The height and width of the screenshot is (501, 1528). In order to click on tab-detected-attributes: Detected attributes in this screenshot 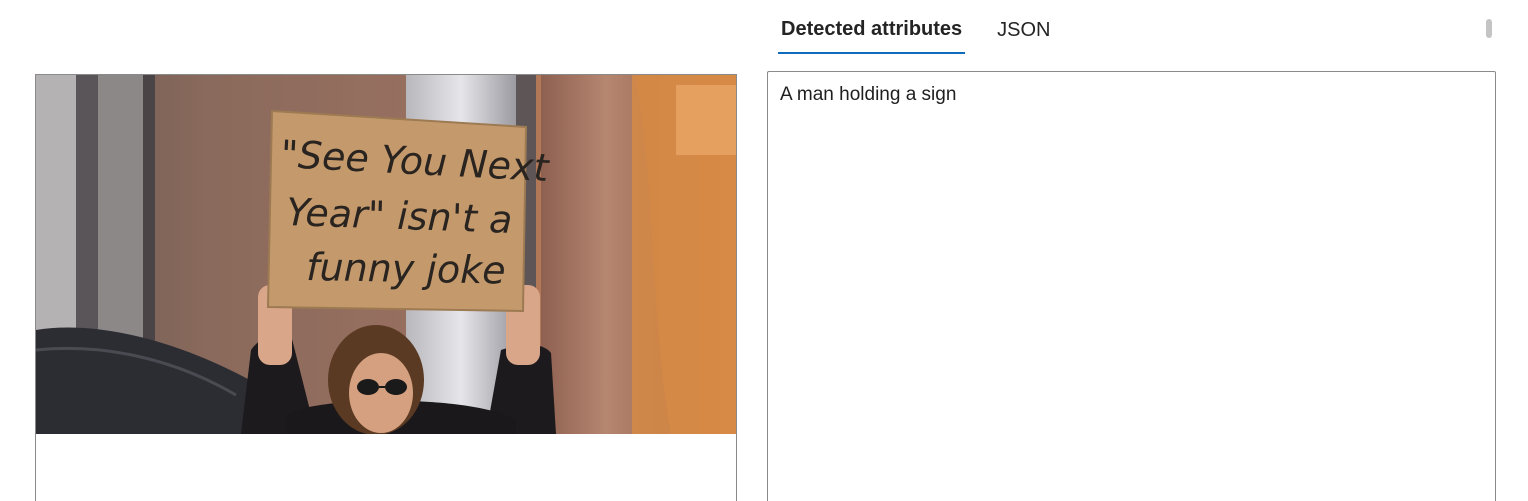, I will do `click(872, 30)`.